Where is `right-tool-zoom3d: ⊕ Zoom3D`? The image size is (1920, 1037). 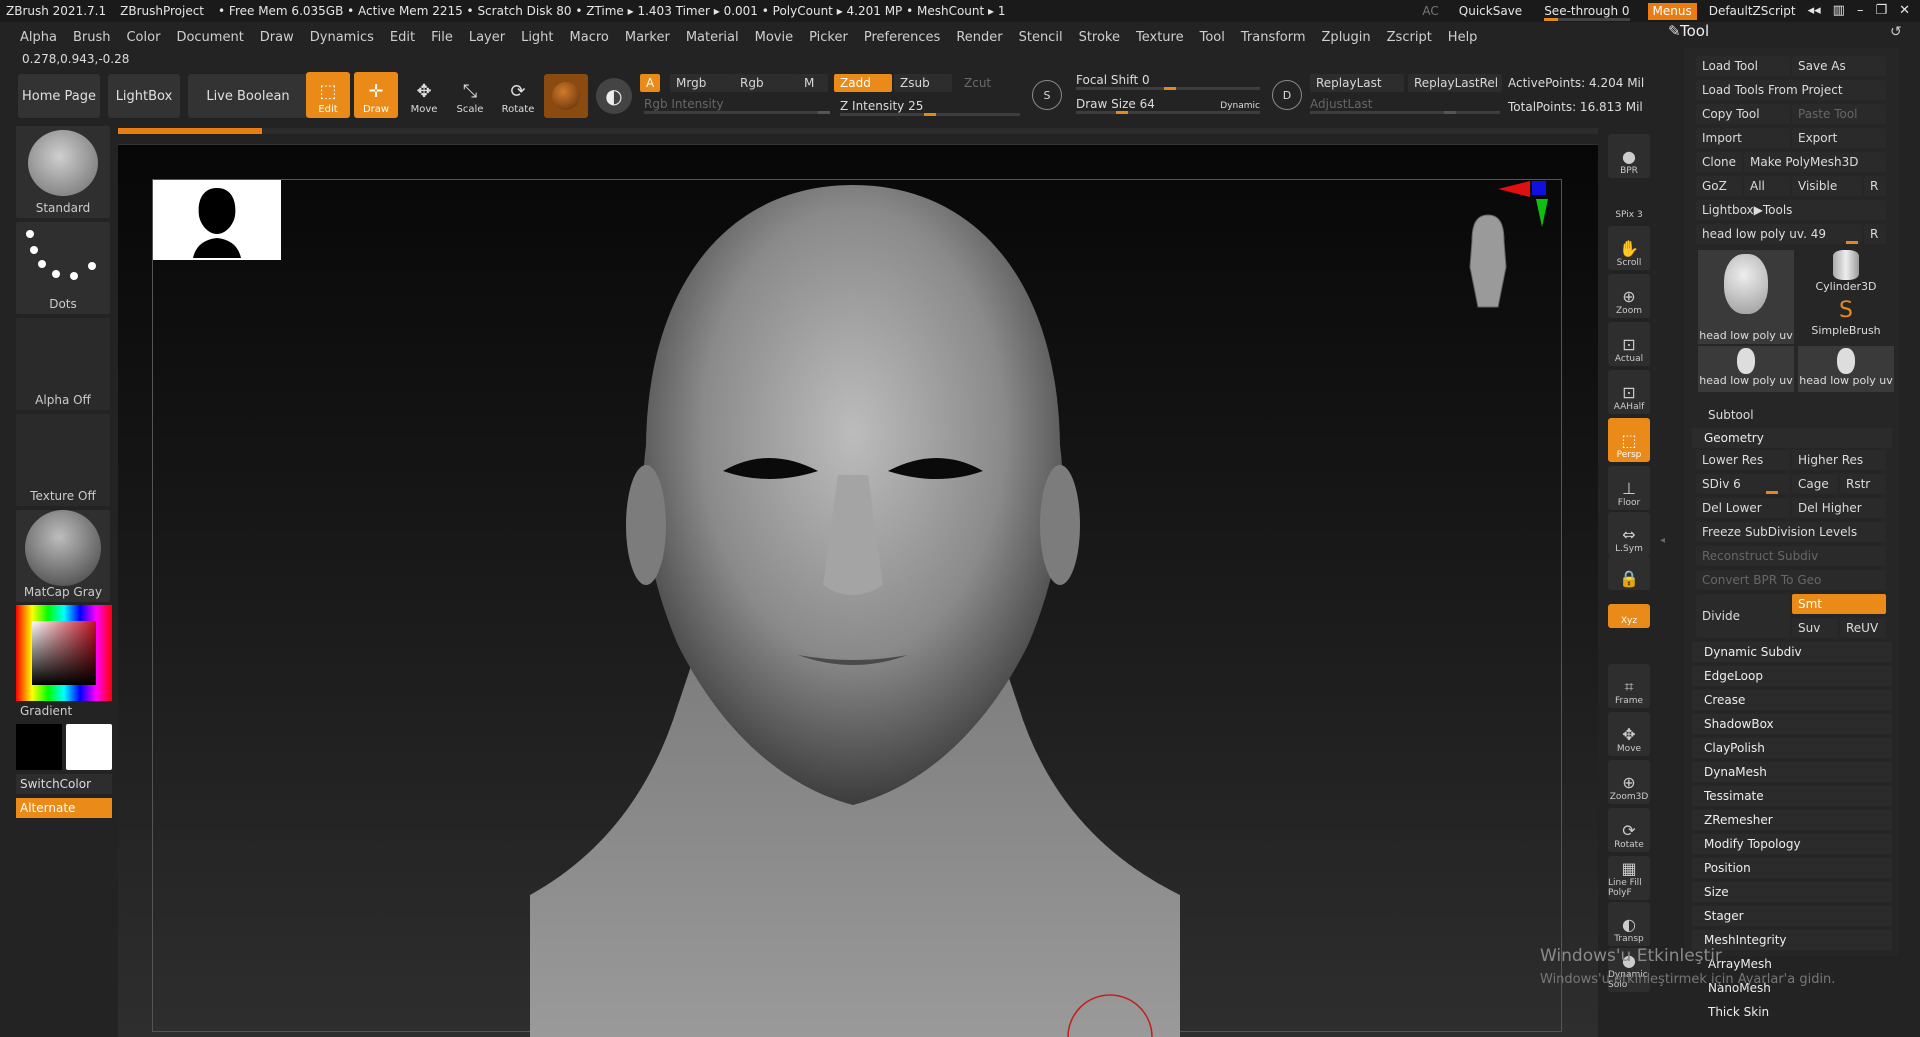 right-tool-zoom3d: ⊕ Zoom3D is located at coordinates (1629, 782).